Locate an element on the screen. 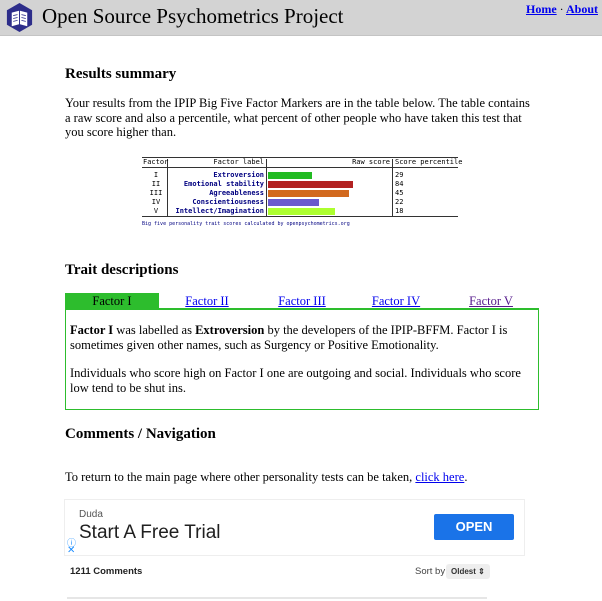  ad-brand: Duda is located at coordinates (91, 514).